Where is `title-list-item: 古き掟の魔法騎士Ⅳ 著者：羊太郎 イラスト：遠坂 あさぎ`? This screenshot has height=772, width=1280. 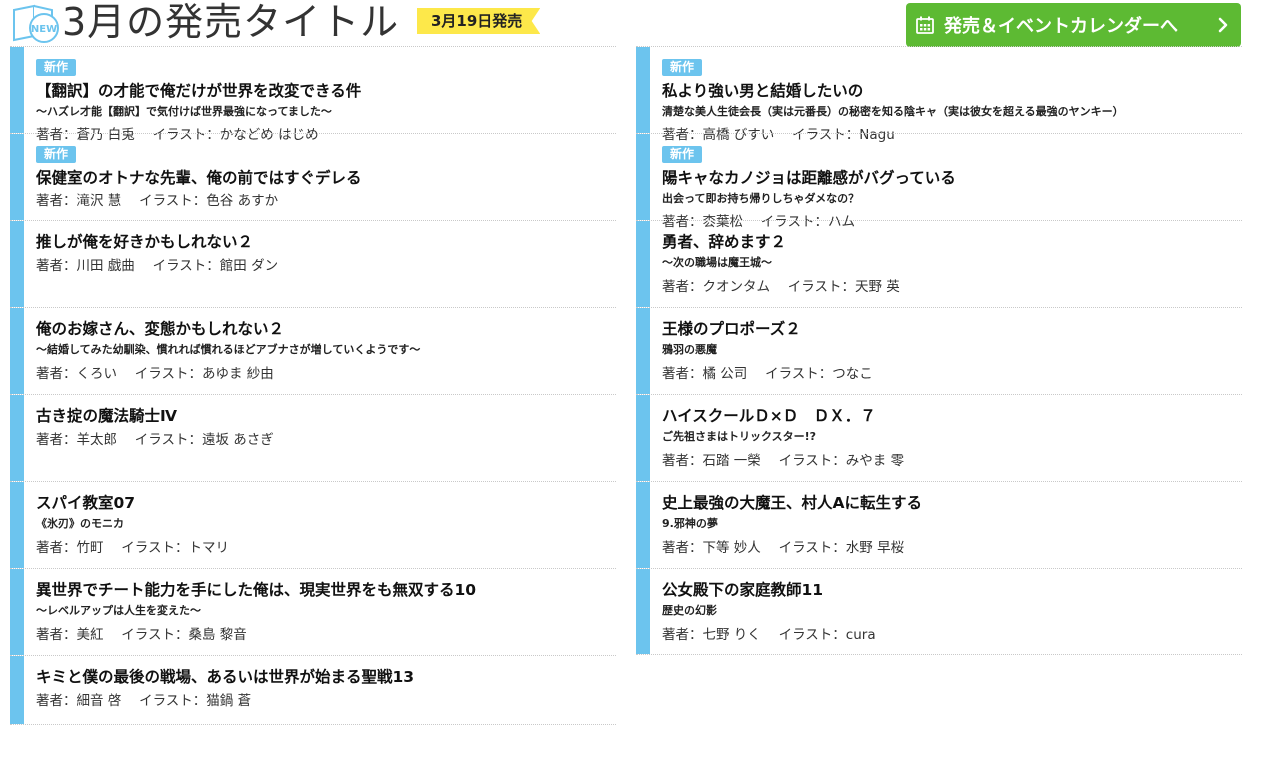
title-list-item: 古き掟の魔法騎士Ⅳ 著者：羊太郎 イラスト：遠坂 あさぎ is located at coordinates (313, 437).